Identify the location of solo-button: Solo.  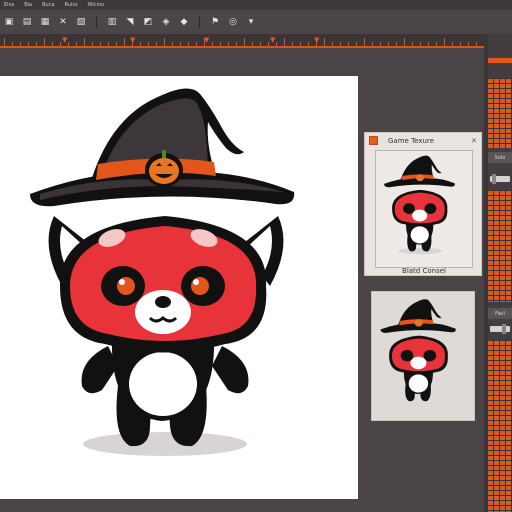
(500, 157).